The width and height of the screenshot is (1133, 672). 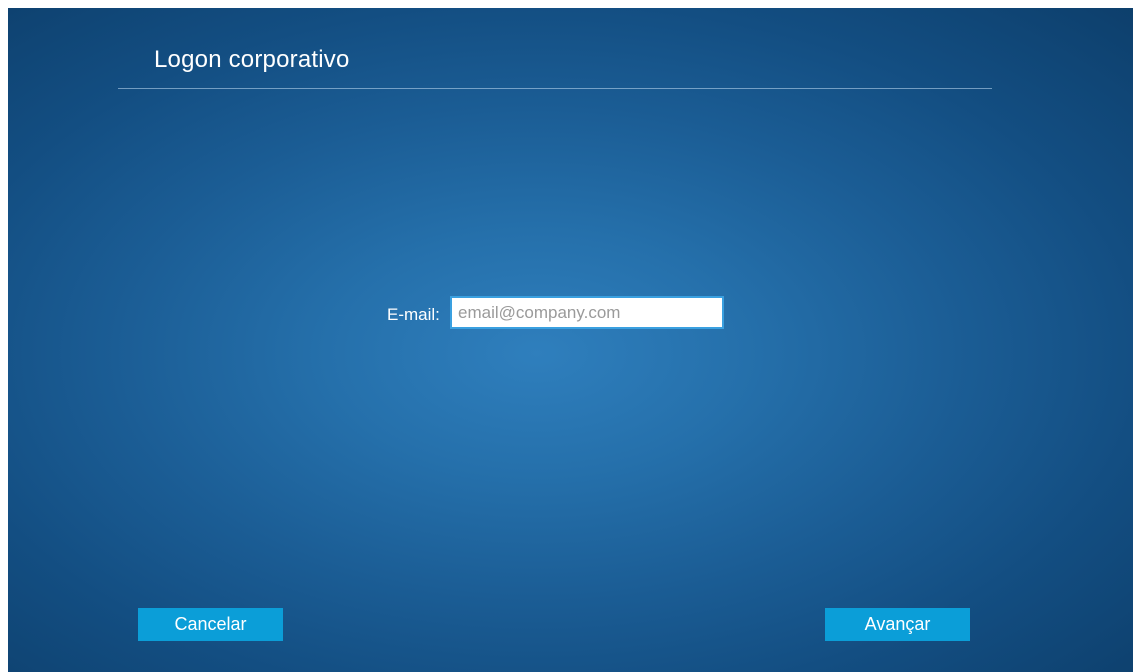 I want to click on email-label: E-mail:, so click(x=413, y=314).